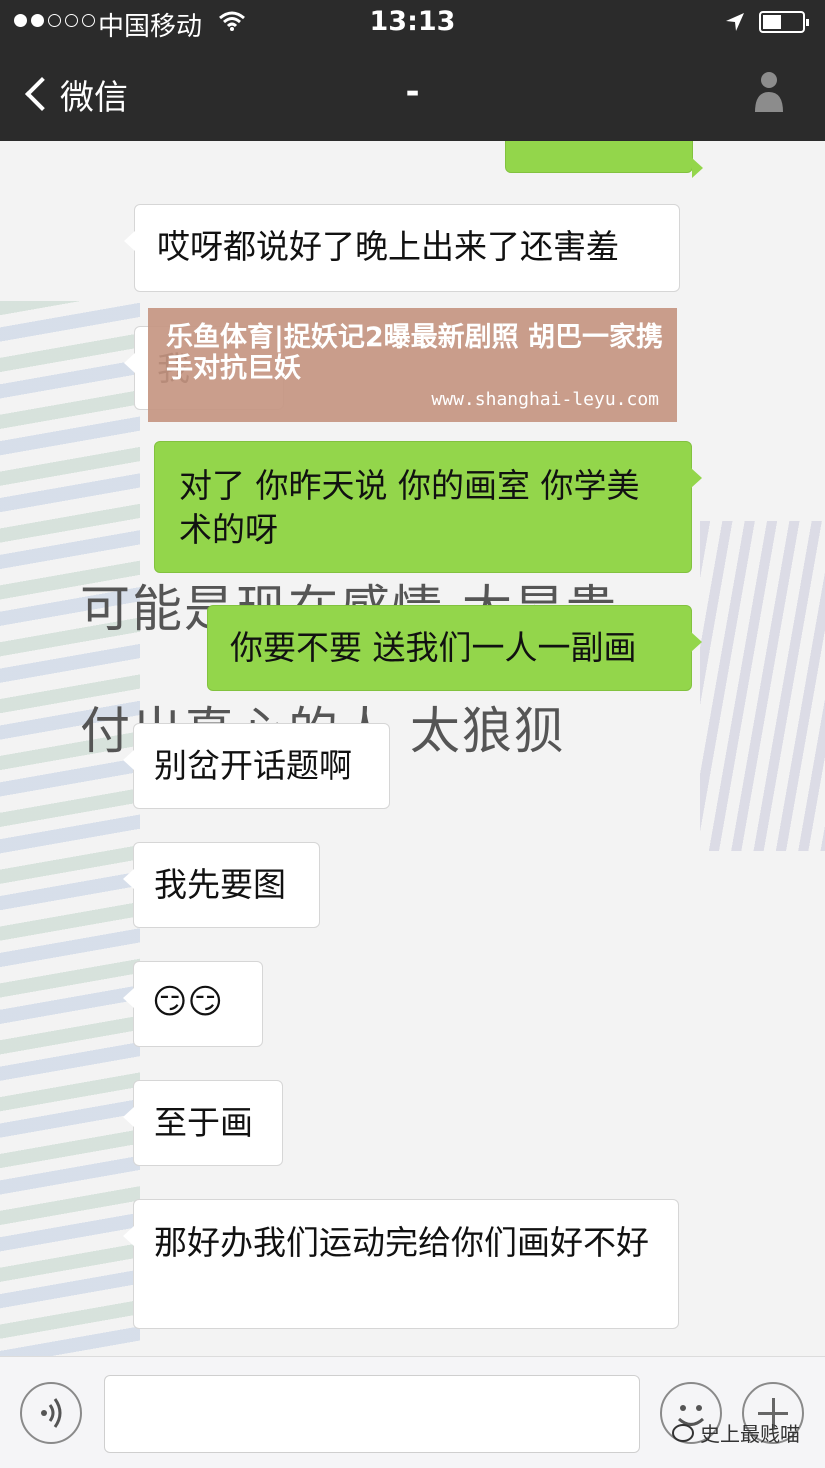 This screenshot has width=825, height=1468. Describe the element at coordinates (253, 765) in the screenshot. I see `message-text: 别岔开话题啊` at that location.